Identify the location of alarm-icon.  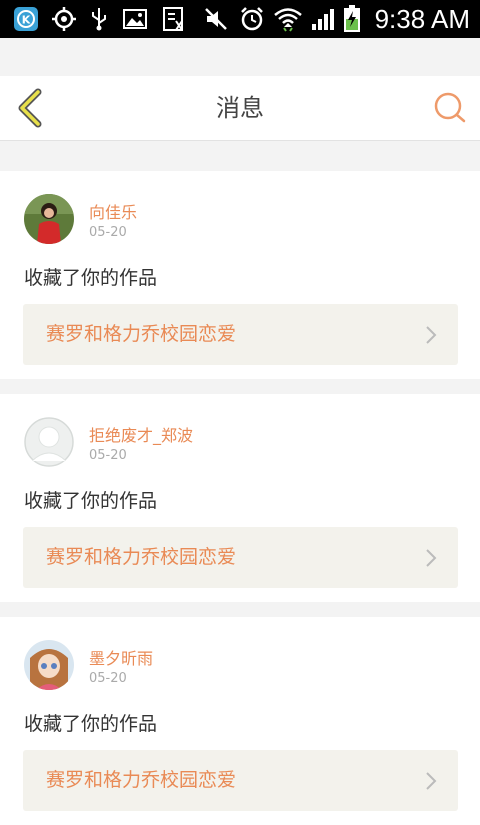
(252, 19).